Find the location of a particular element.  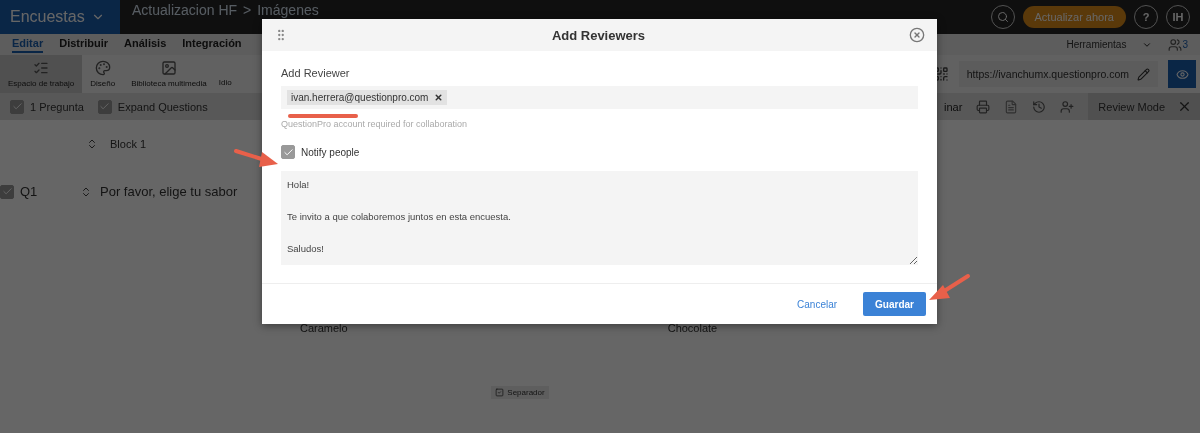

dialog-title: Add Reviewers is located at coordinates (598, 35).